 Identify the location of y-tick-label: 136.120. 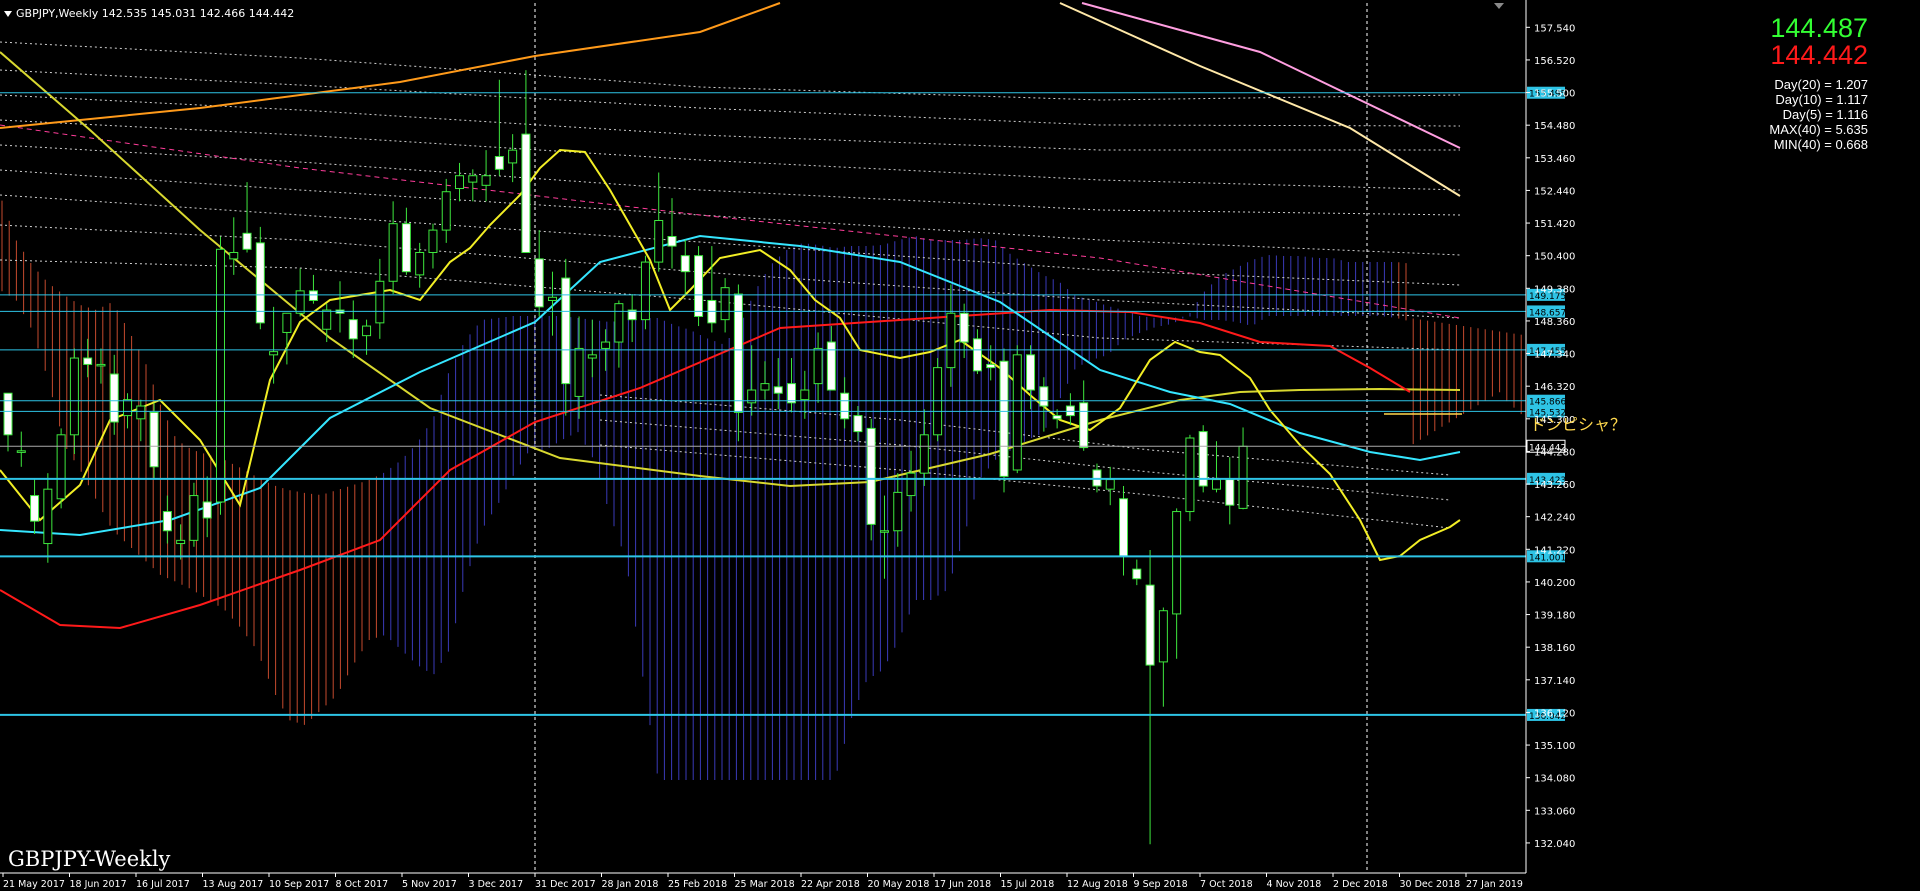
(1554, 713).